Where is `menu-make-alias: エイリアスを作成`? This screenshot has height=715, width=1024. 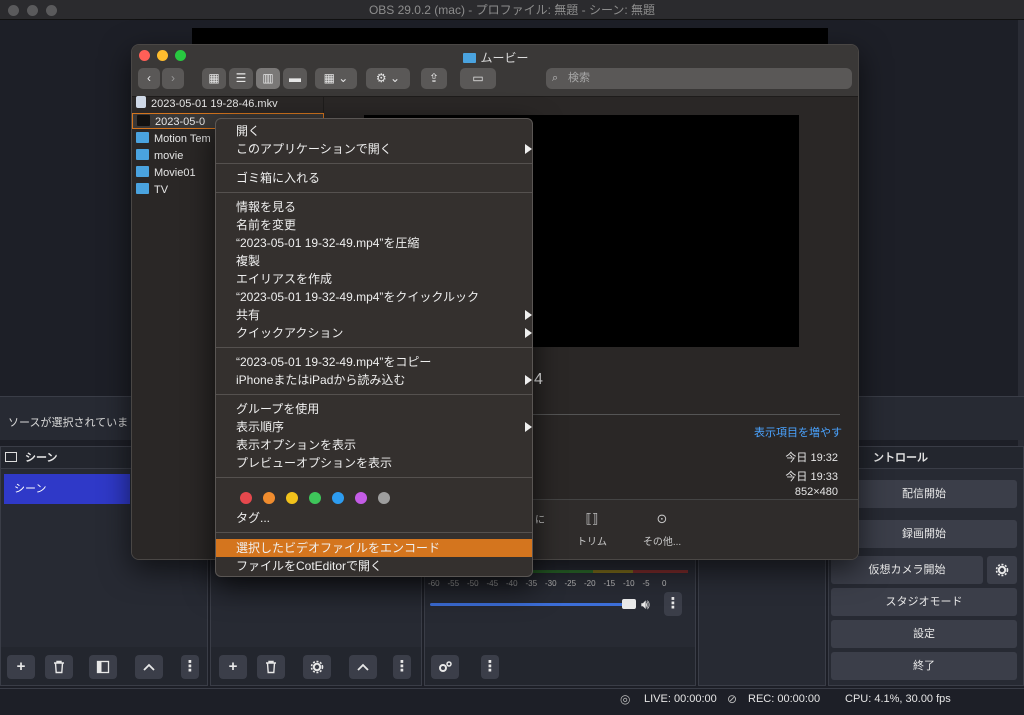 menu-make-alias: エイリアスを作成 is located at coordinates (284, 279).